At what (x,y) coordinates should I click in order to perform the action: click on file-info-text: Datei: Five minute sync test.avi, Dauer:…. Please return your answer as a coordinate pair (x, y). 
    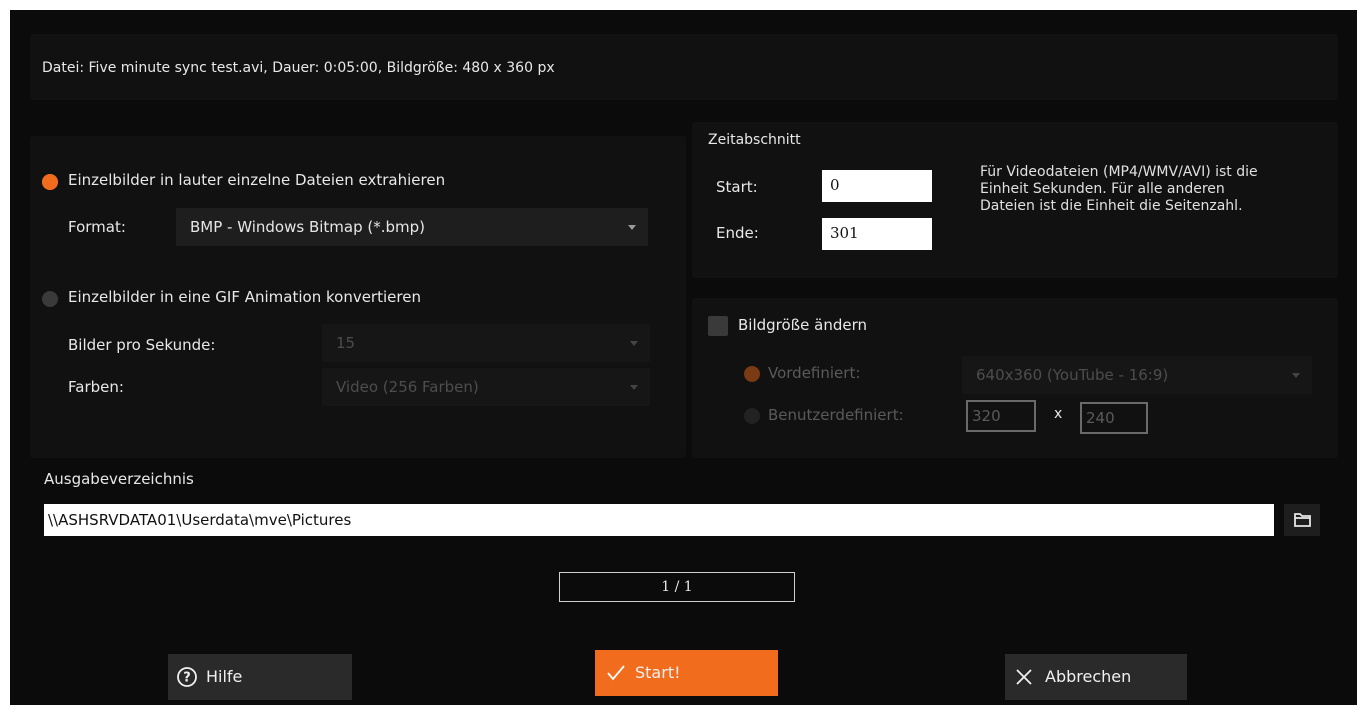
    Looking at the image, I should click on (298, 68).